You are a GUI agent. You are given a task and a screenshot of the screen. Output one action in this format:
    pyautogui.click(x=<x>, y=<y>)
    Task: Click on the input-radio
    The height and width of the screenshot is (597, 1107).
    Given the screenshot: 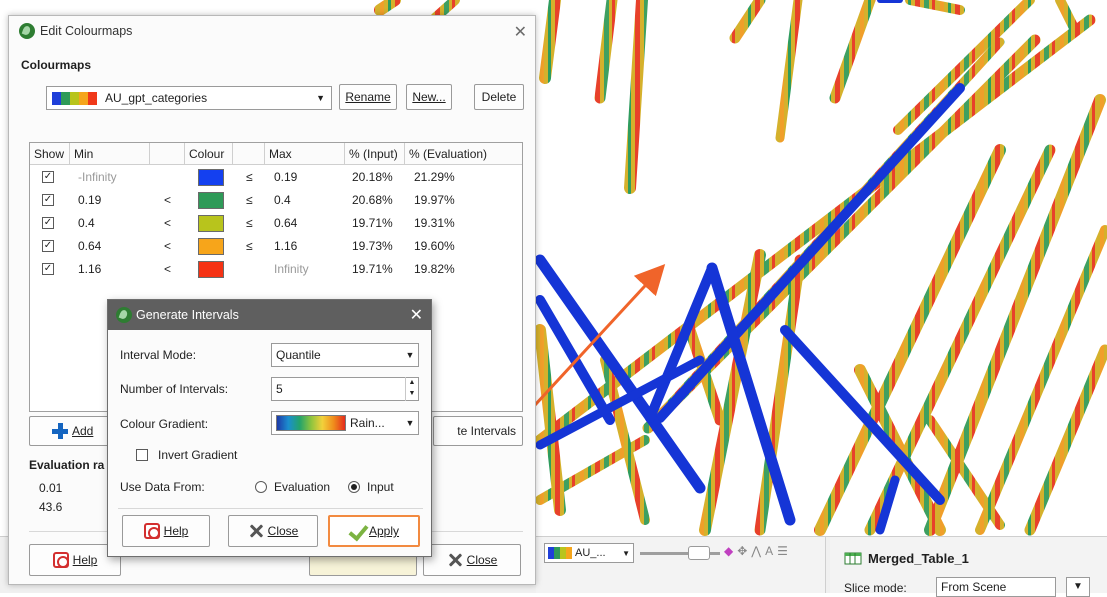 What is the action you would take?
    pyautogui.click(x=354, y=487)
    